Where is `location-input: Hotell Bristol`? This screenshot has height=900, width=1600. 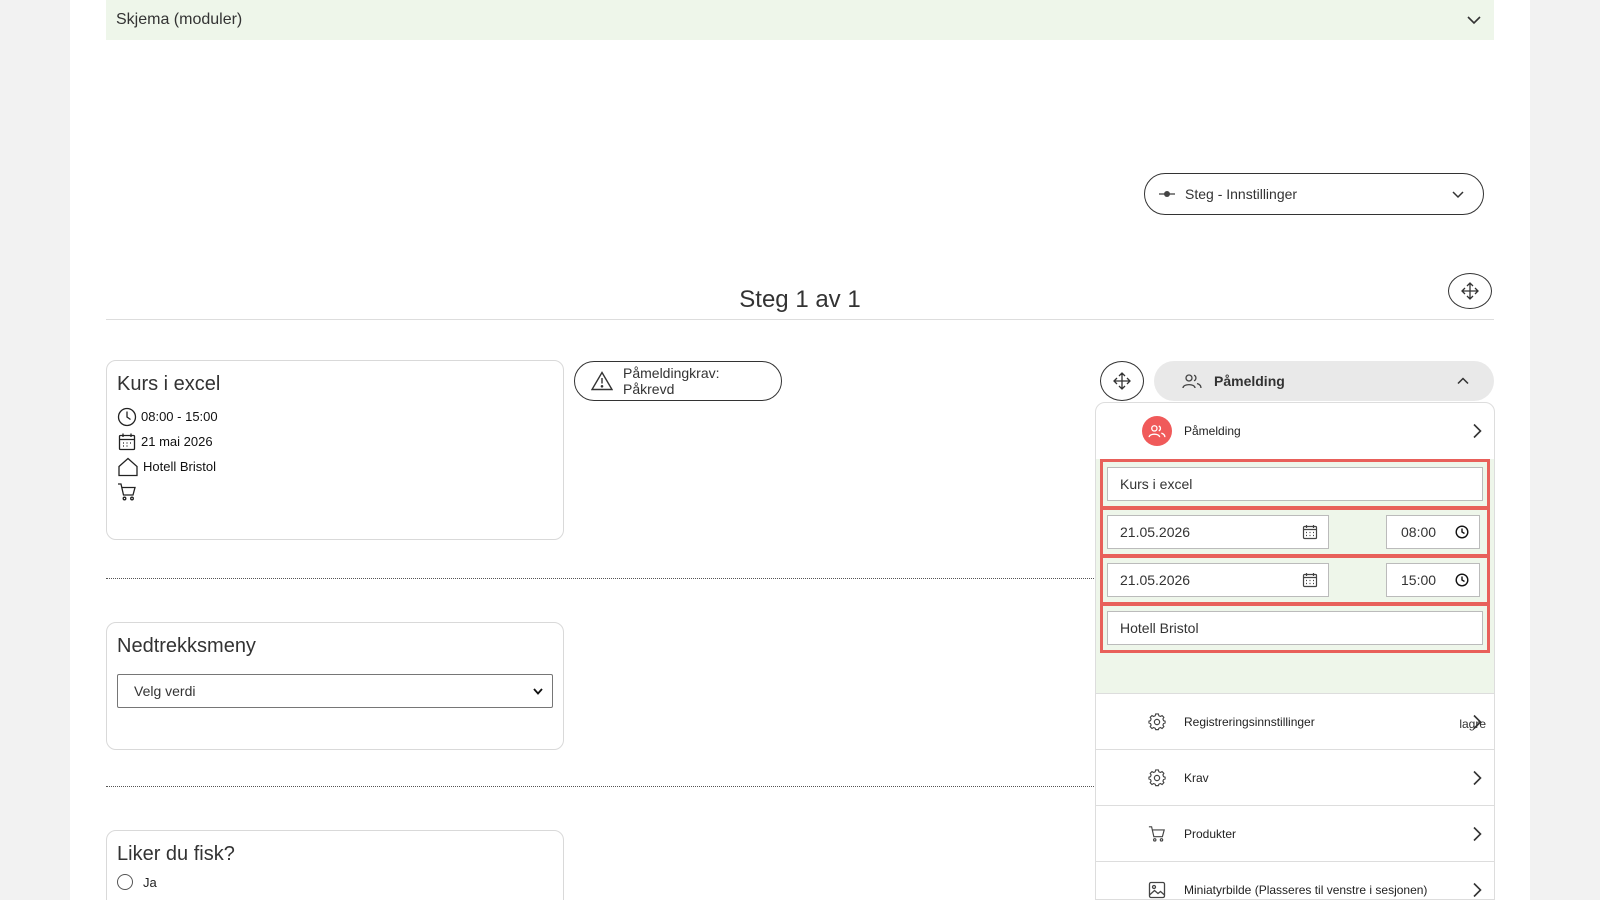
location-input: Hotell Bristol is located at coordinates (1295, 628).